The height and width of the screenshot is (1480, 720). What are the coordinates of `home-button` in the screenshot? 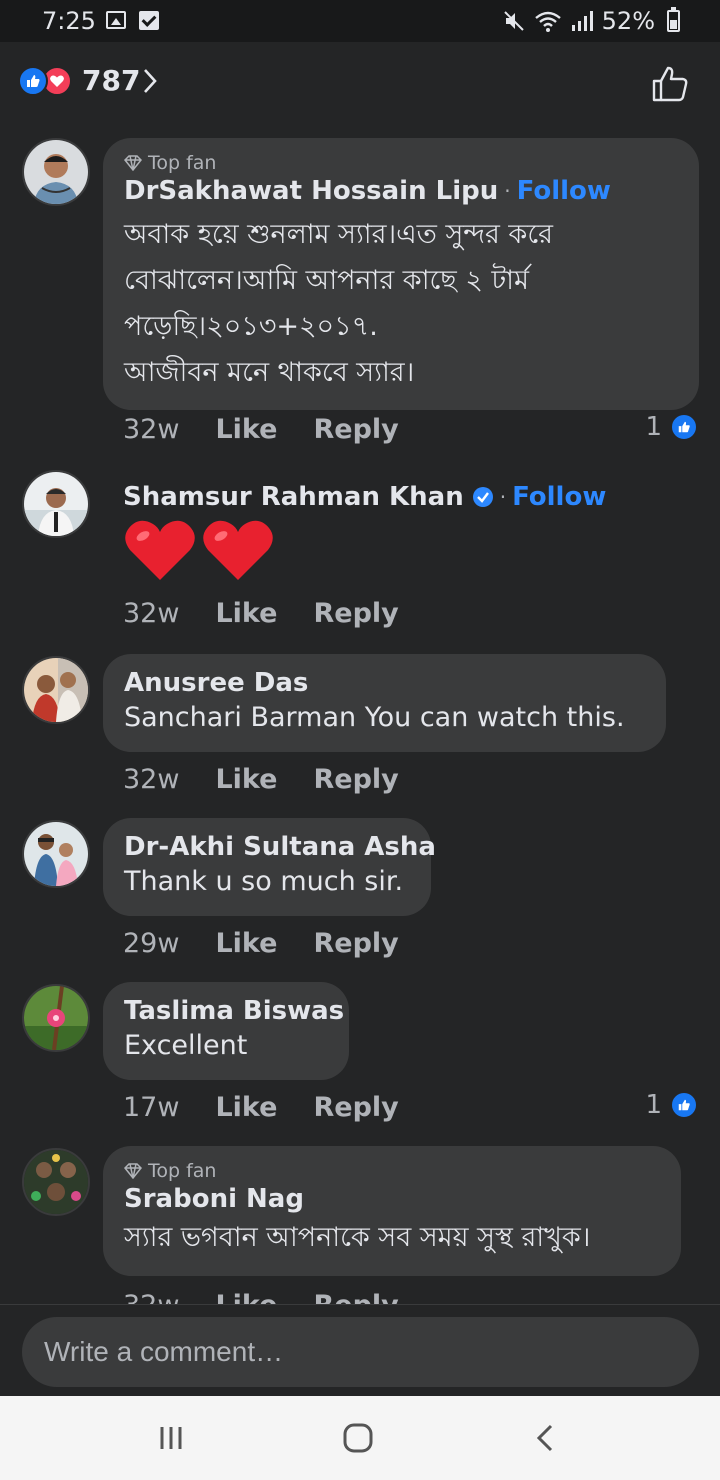 It's located at (358, 1438).